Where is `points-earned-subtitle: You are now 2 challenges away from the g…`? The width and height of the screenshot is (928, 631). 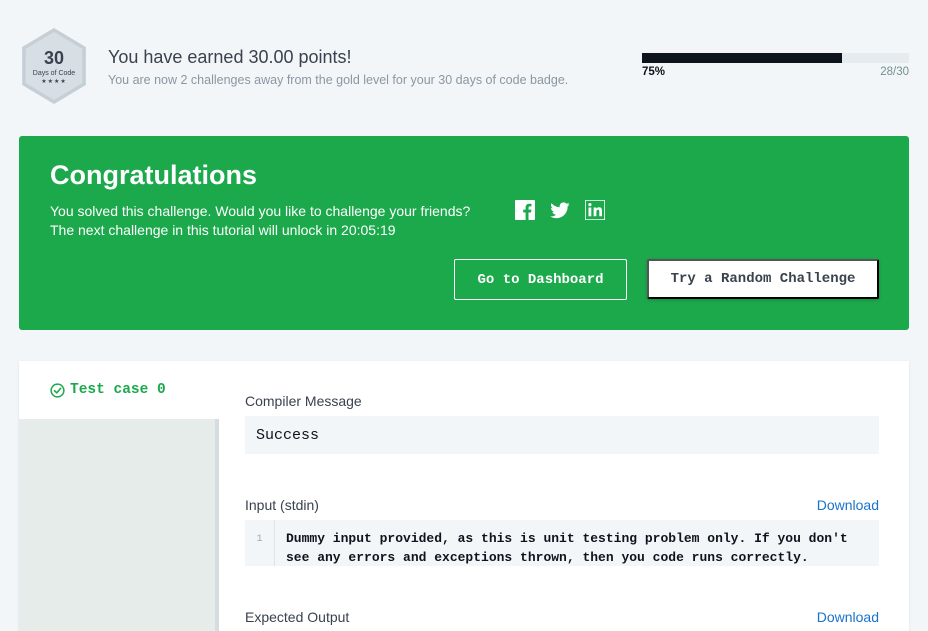
points-earned-subtitle: You are now 2 challenges away from the g… is located at coordinates (338, 80).